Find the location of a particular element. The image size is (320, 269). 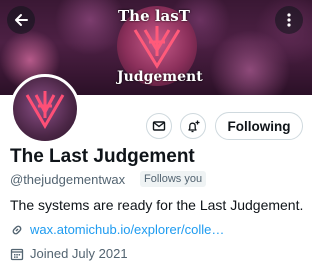

display-name: The Last Judgement is located at coordinates (102, 156).